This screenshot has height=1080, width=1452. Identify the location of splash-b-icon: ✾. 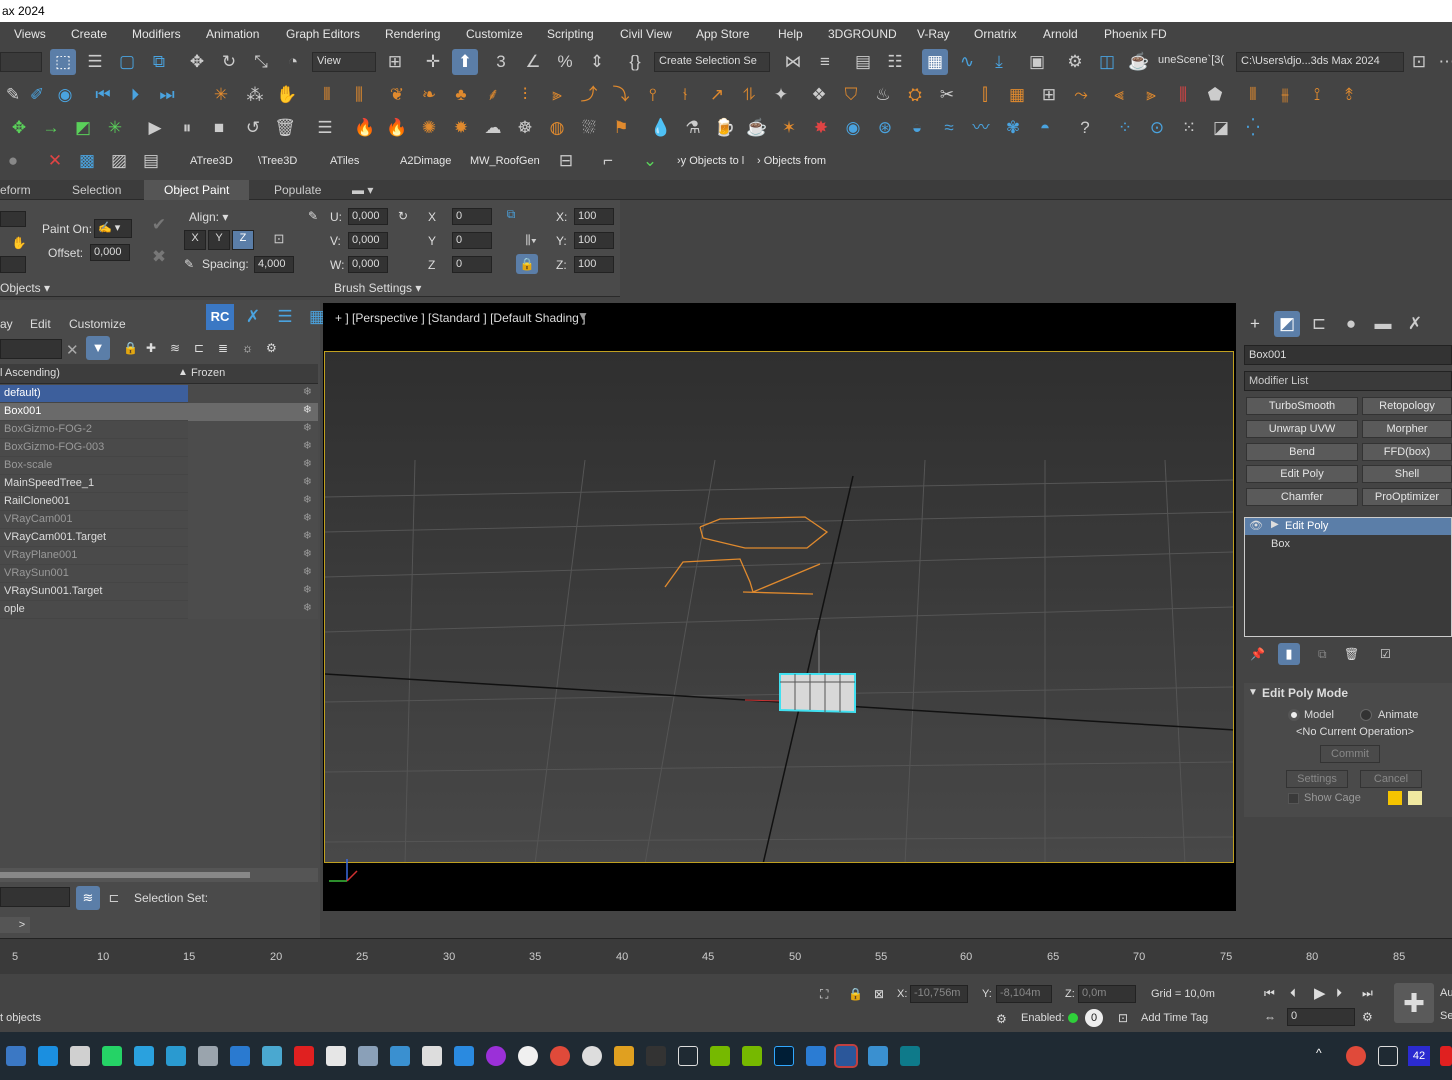
(1013, 128).